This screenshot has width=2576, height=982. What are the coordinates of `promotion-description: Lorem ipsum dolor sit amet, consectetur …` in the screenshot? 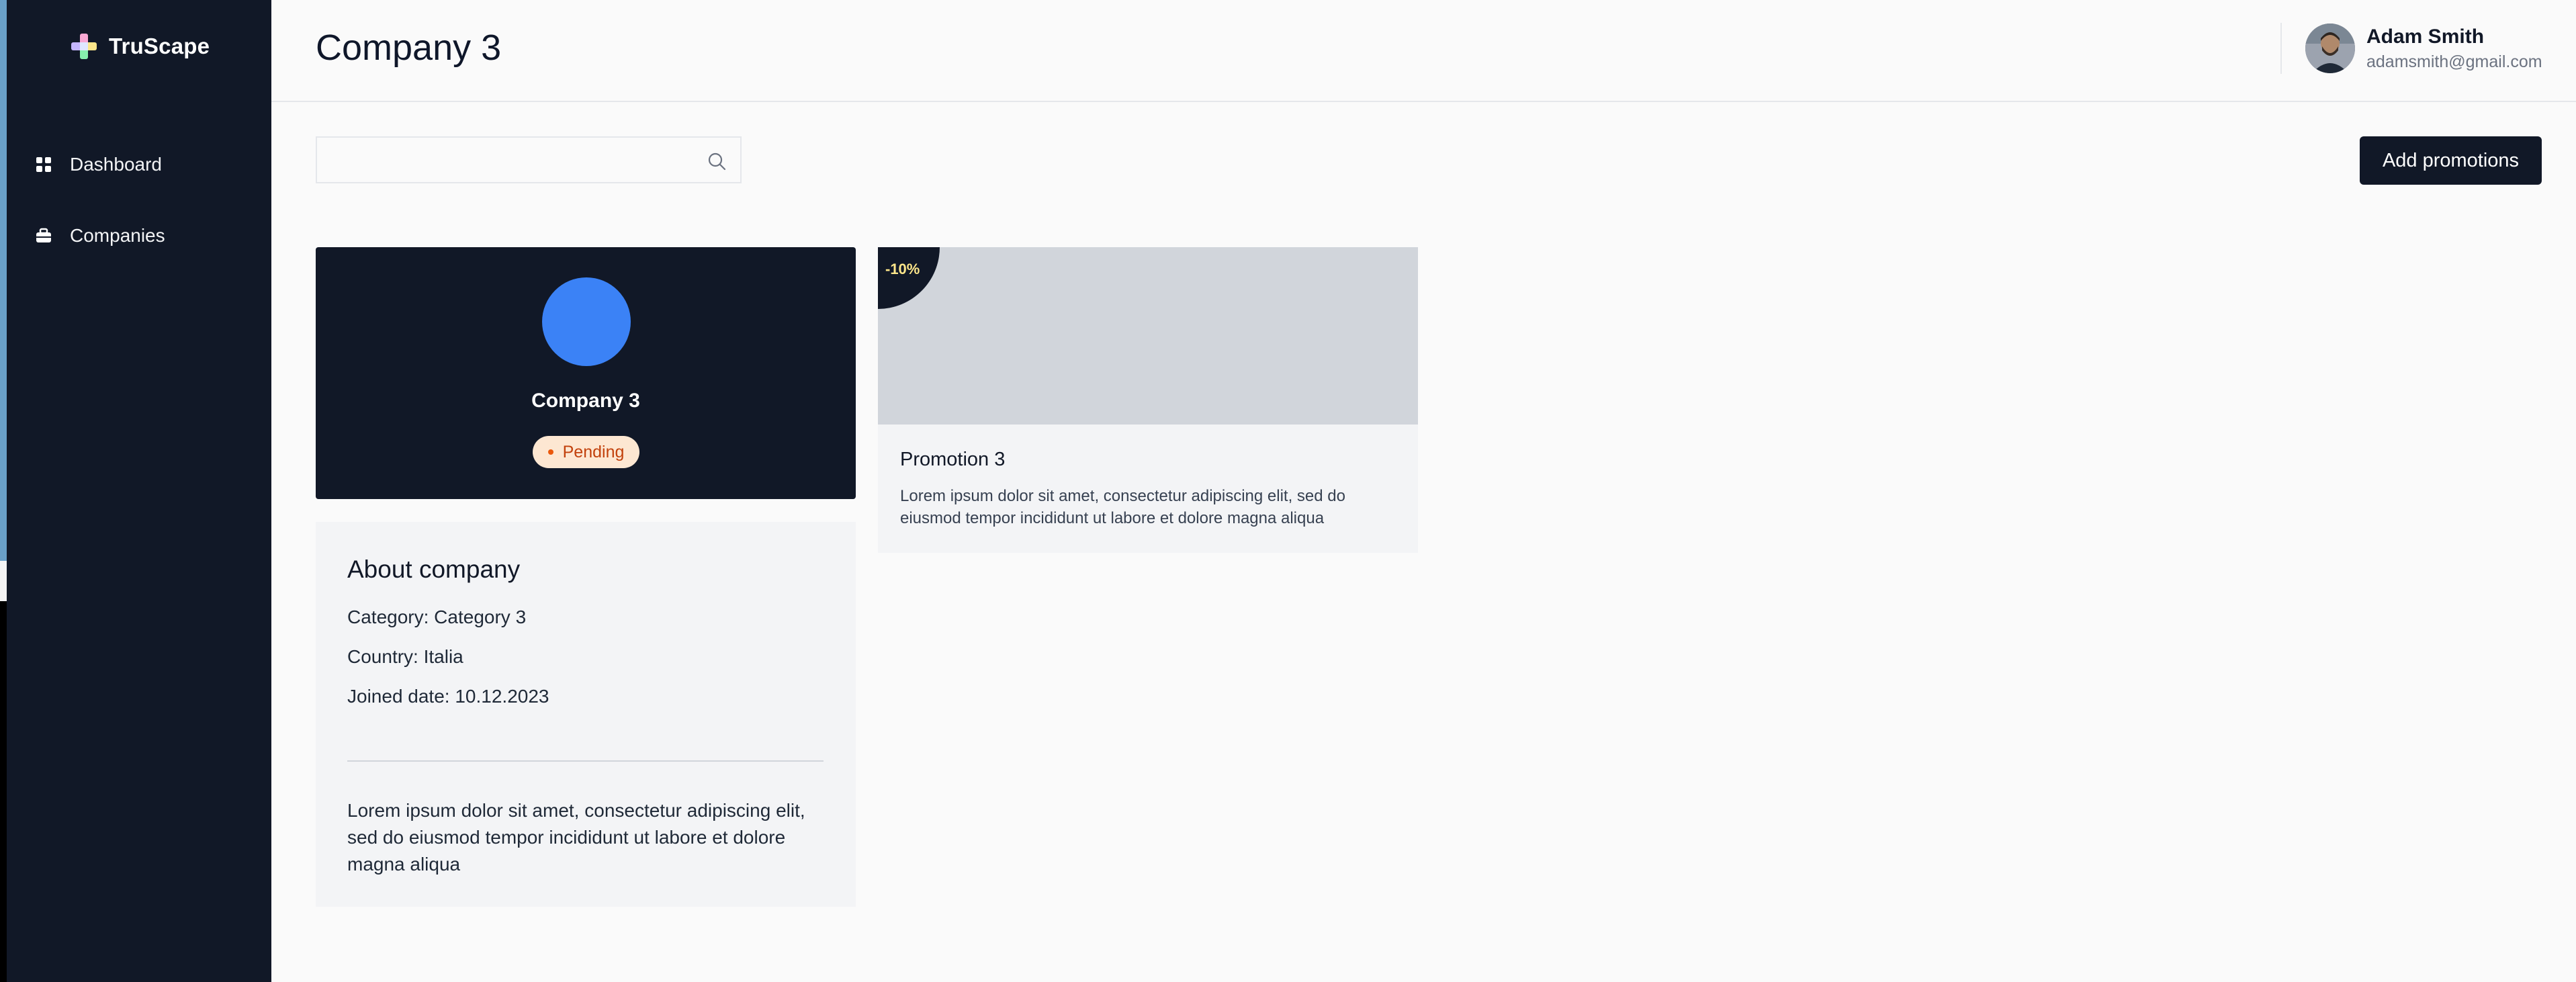 It's located at (1122, 507).